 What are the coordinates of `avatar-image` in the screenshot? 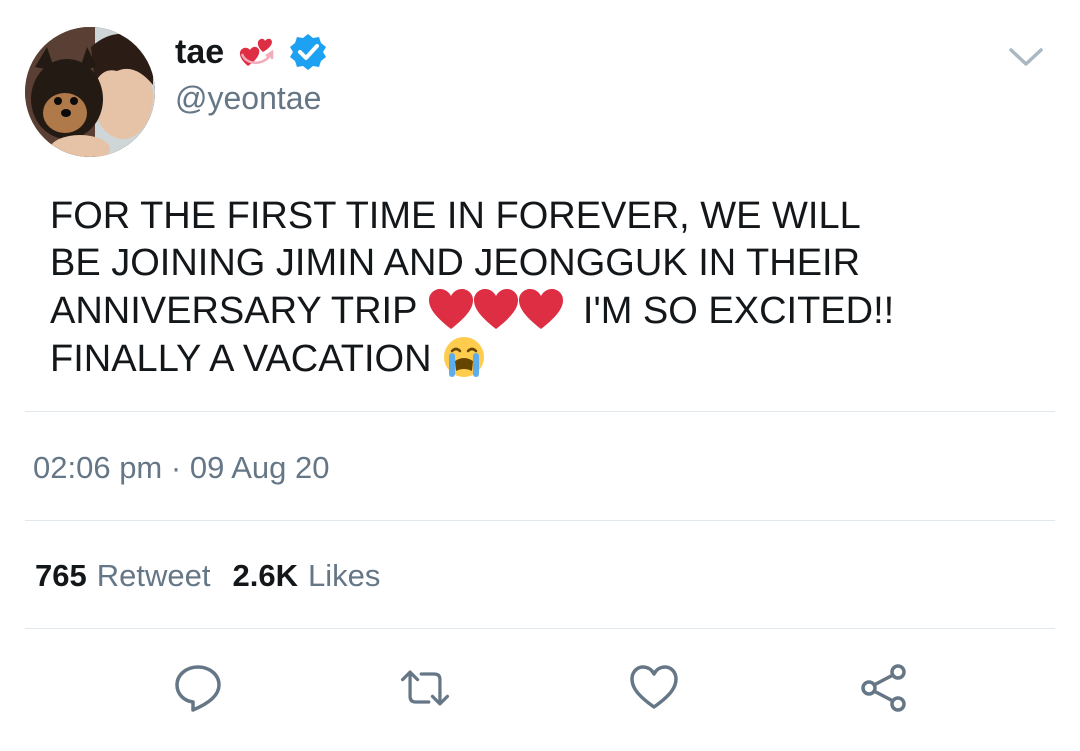 It's located at (90, 92).